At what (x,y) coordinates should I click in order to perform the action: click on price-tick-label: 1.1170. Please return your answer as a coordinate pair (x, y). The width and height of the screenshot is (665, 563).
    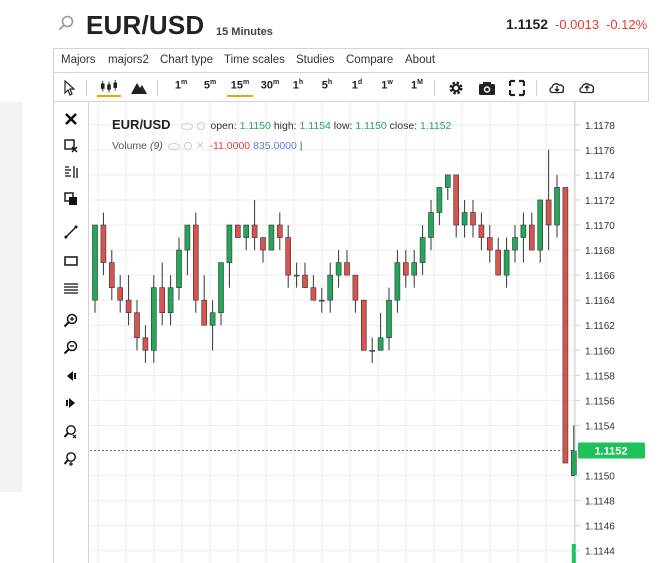
    Looking at the image, I should click on (600, 226).